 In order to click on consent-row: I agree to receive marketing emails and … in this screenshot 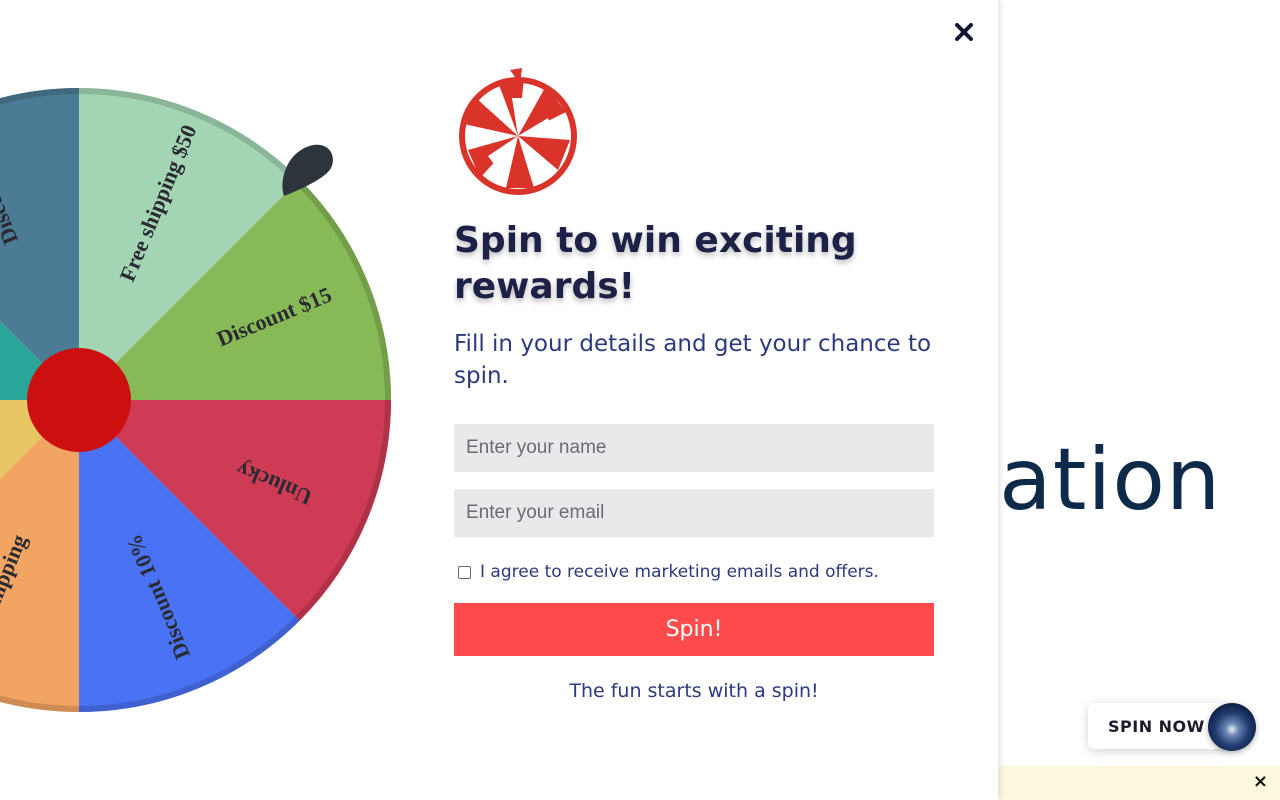, I will do `click(668, 572)`.